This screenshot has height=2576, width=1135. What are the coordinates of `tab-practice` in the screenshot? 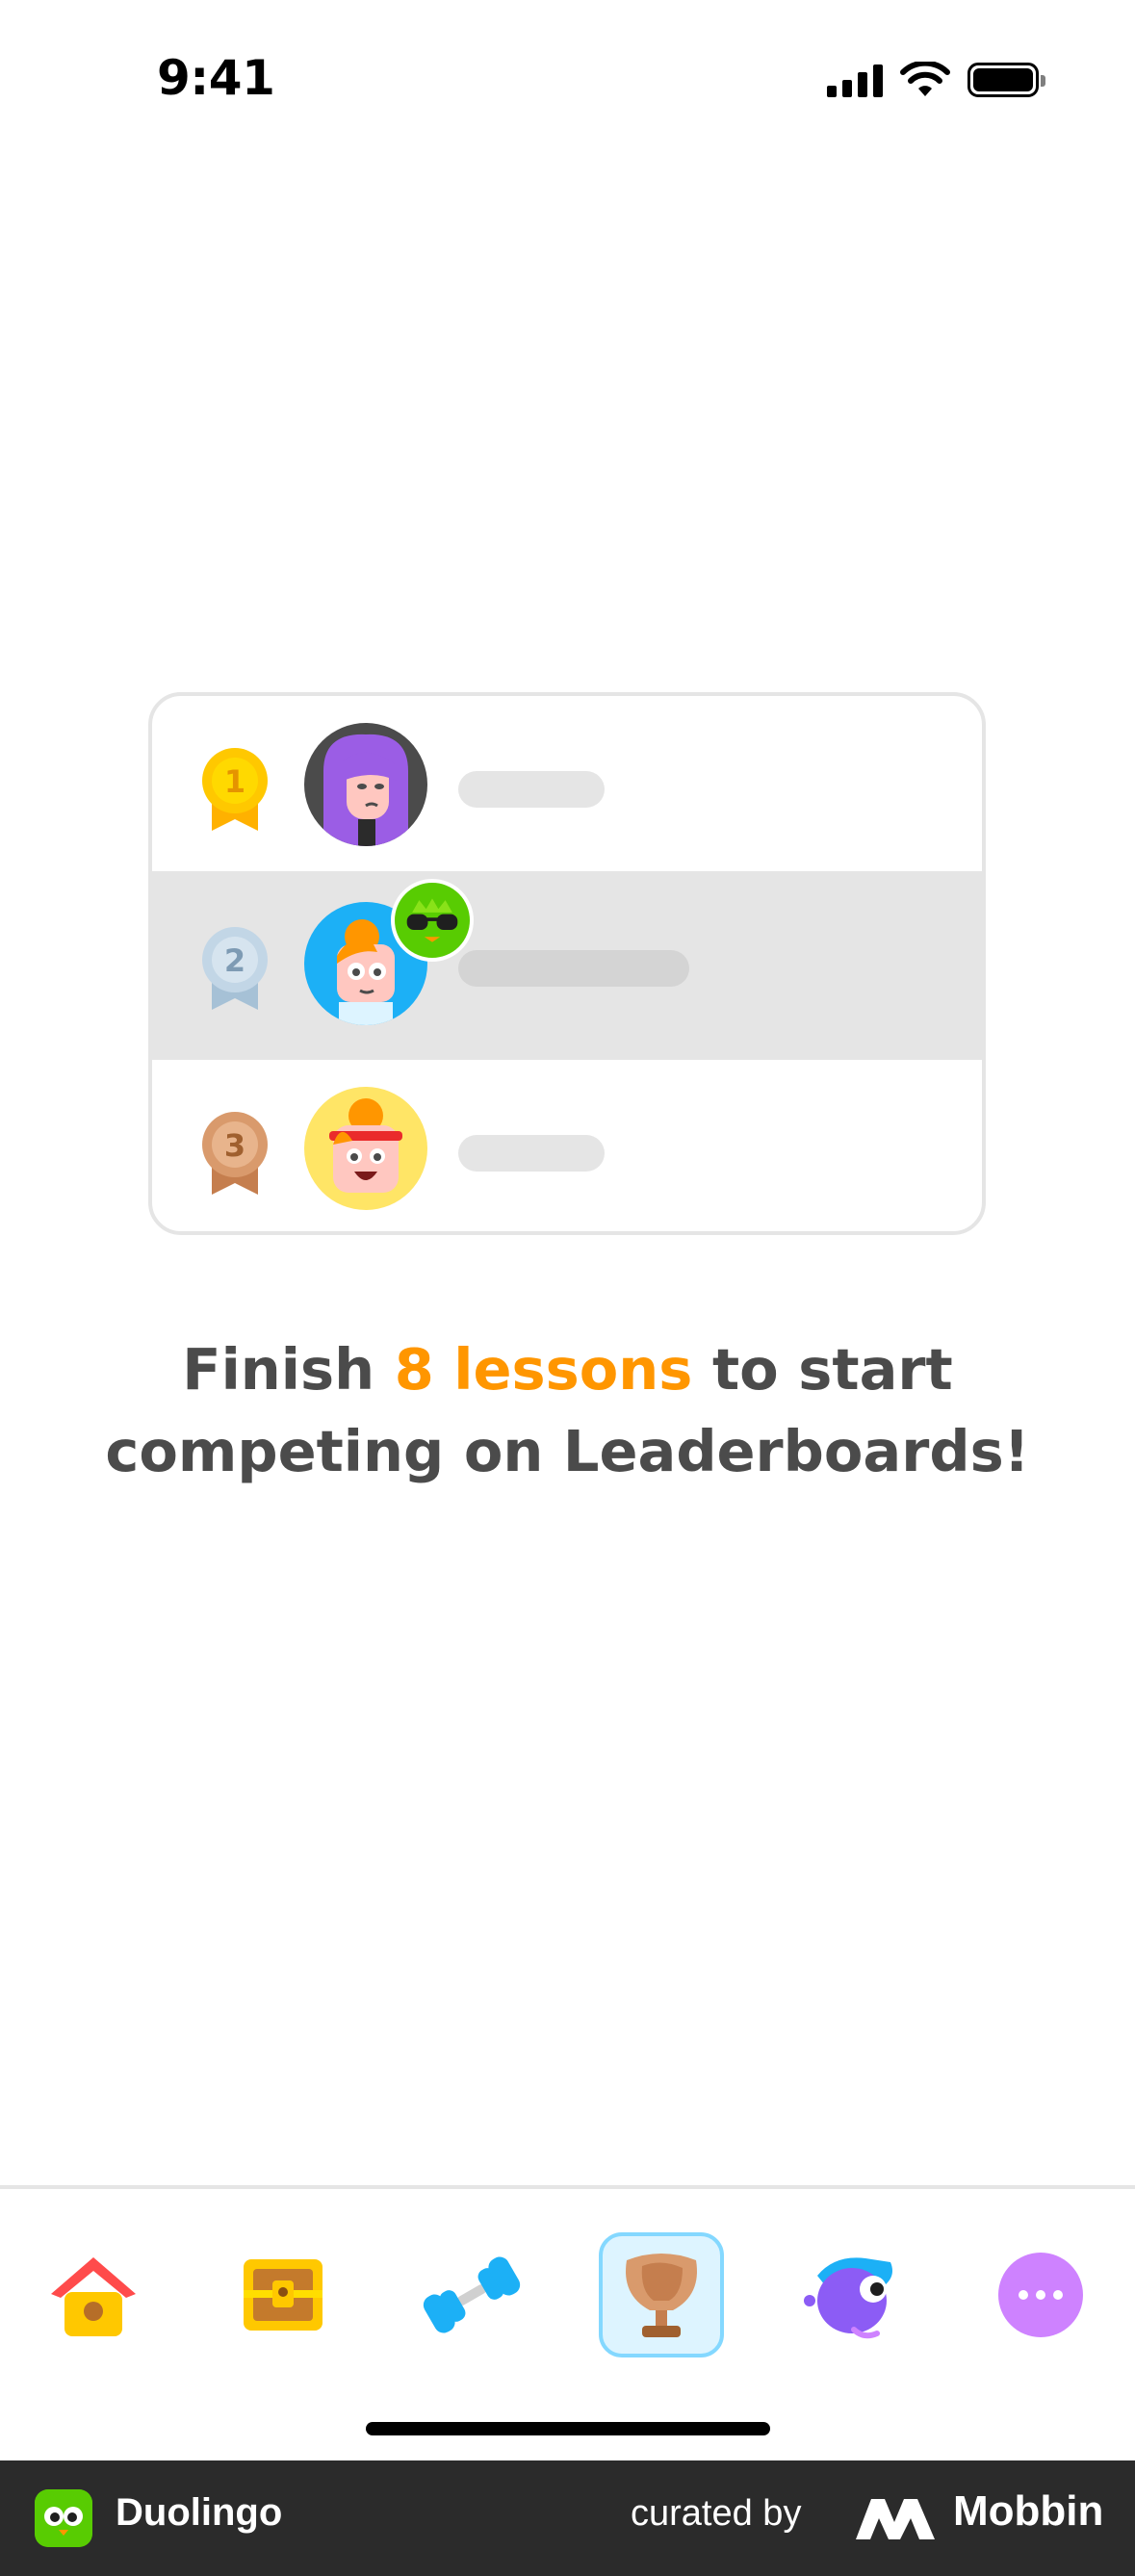 It's located at (471, 2295).